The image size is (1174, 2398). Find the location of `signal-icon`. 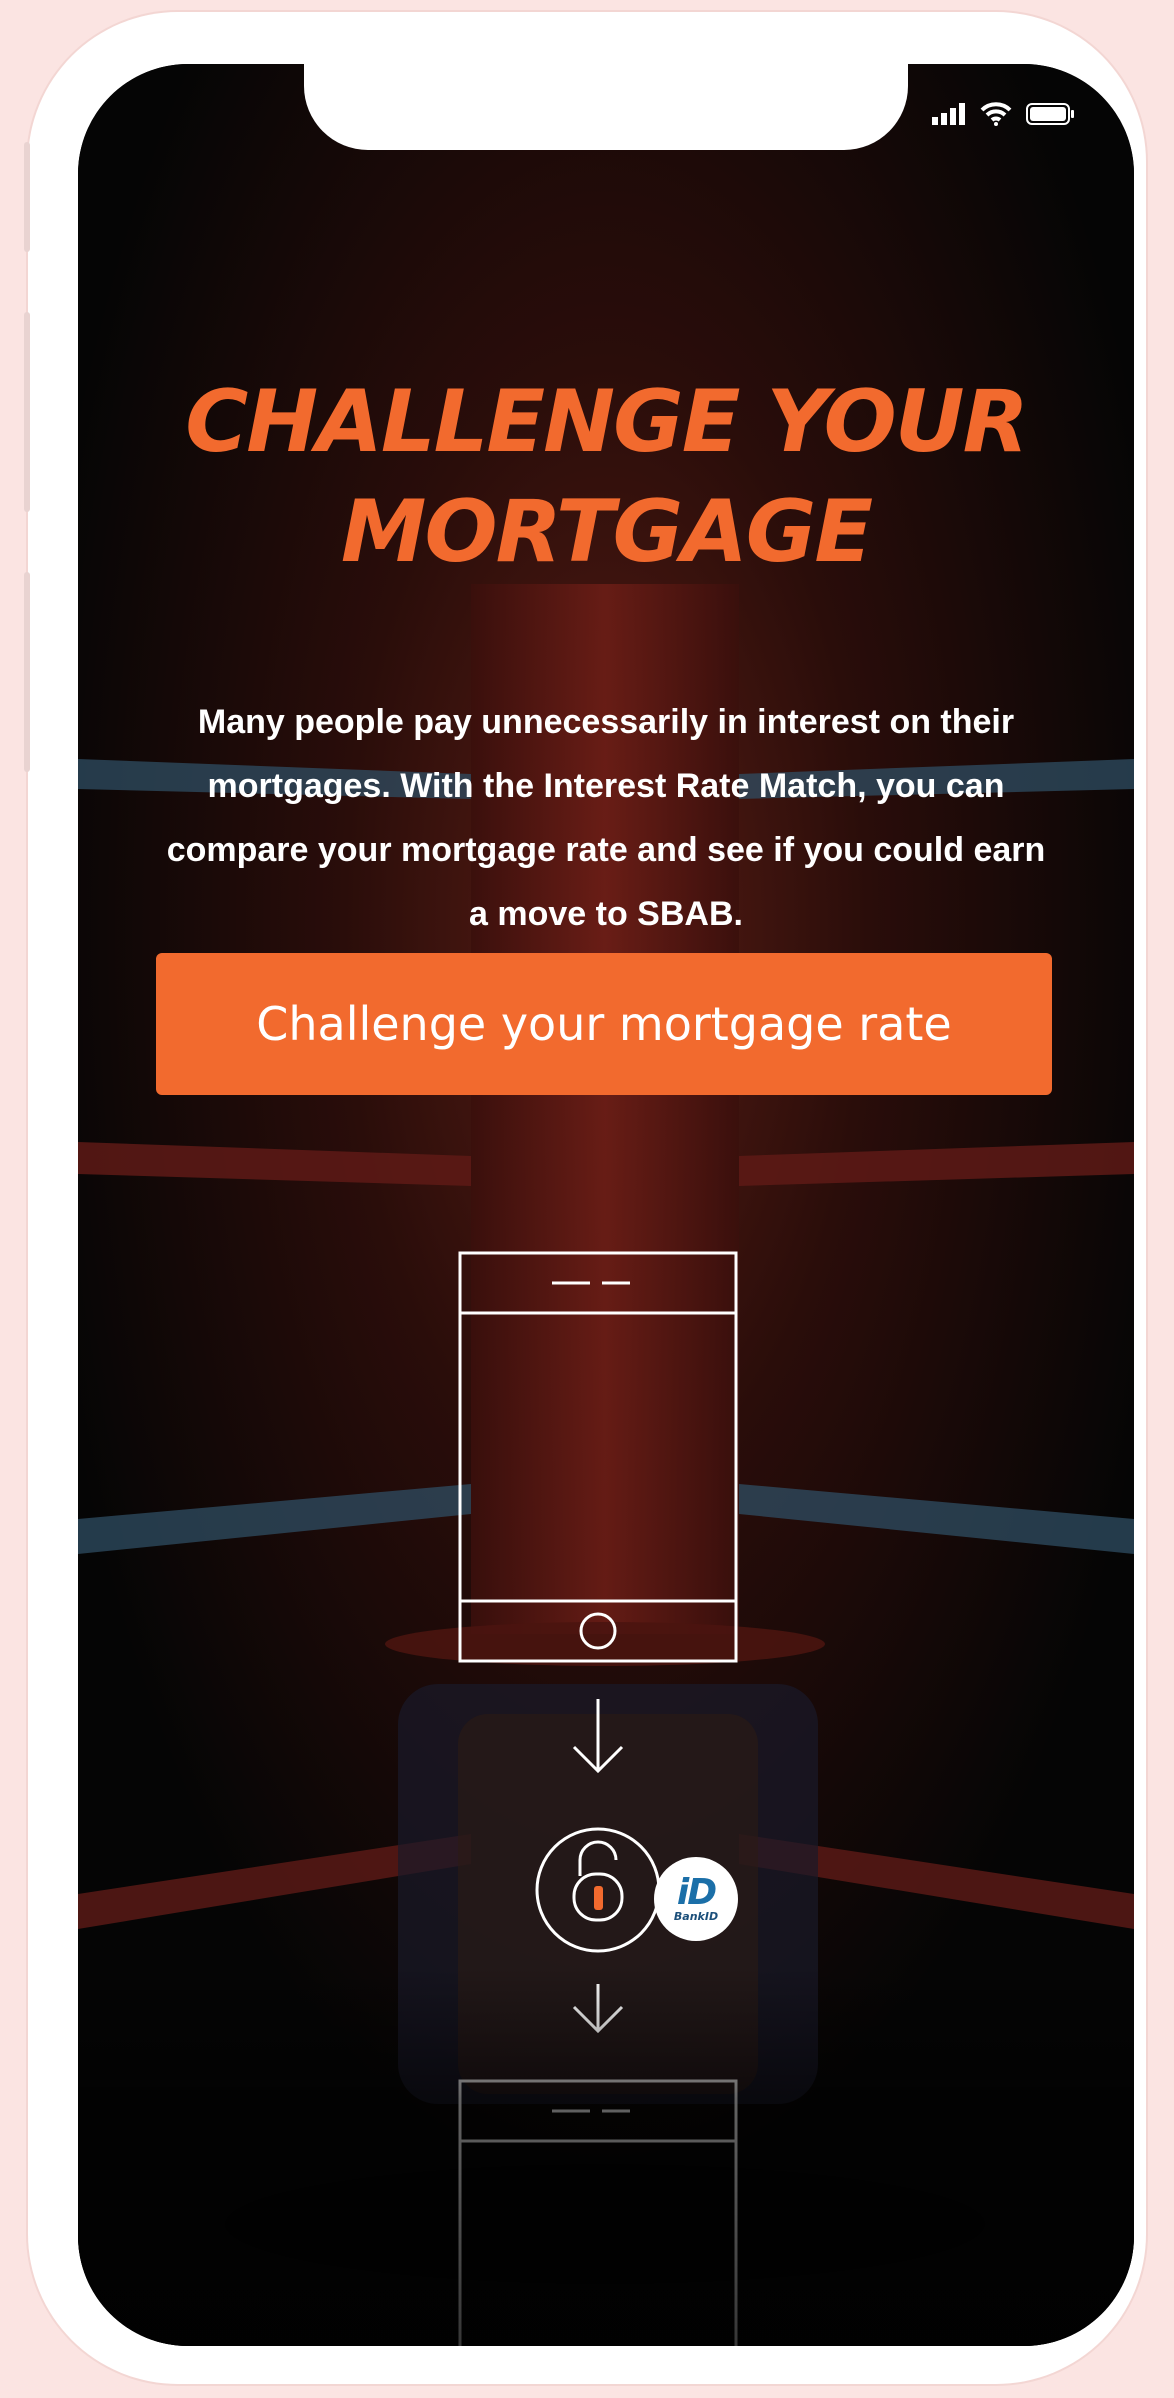

signal-icon is located at coordinates (948, 114).